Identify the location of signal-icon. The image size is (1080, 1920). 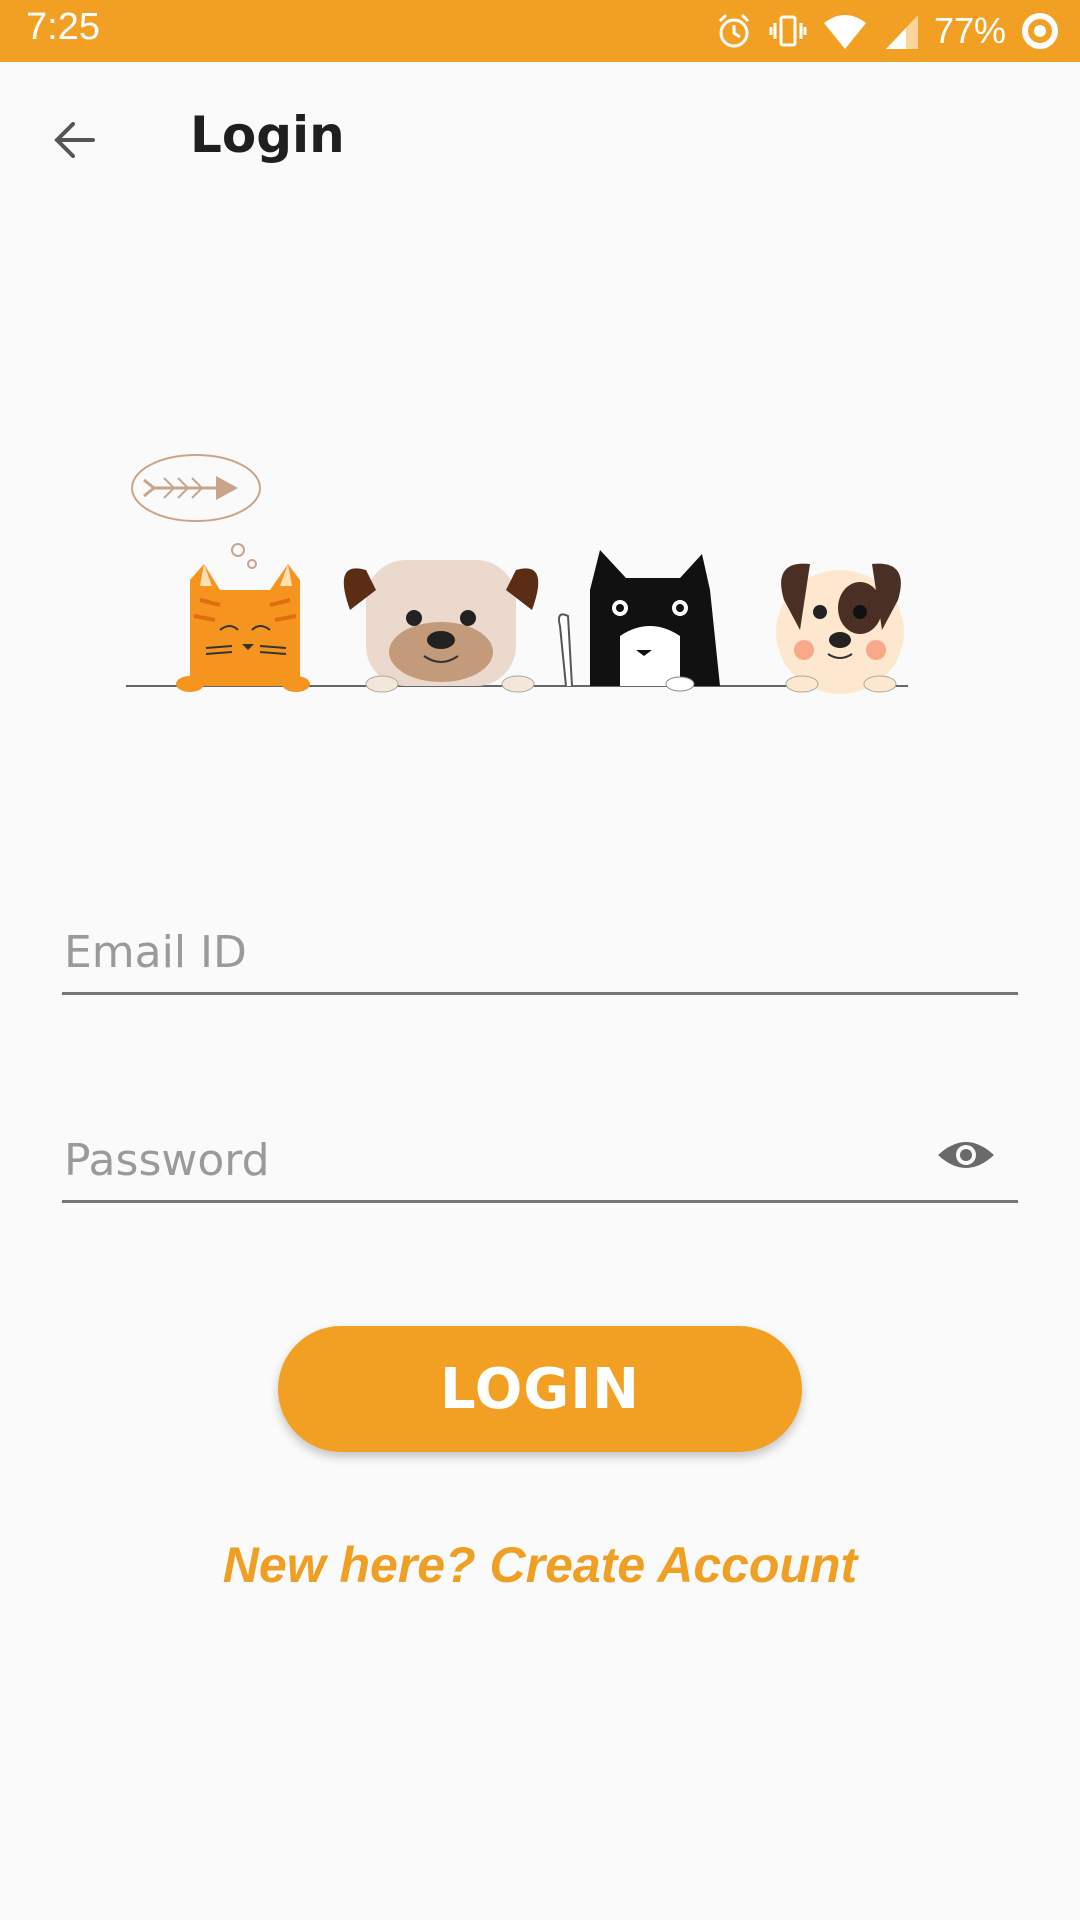
(901, 31).